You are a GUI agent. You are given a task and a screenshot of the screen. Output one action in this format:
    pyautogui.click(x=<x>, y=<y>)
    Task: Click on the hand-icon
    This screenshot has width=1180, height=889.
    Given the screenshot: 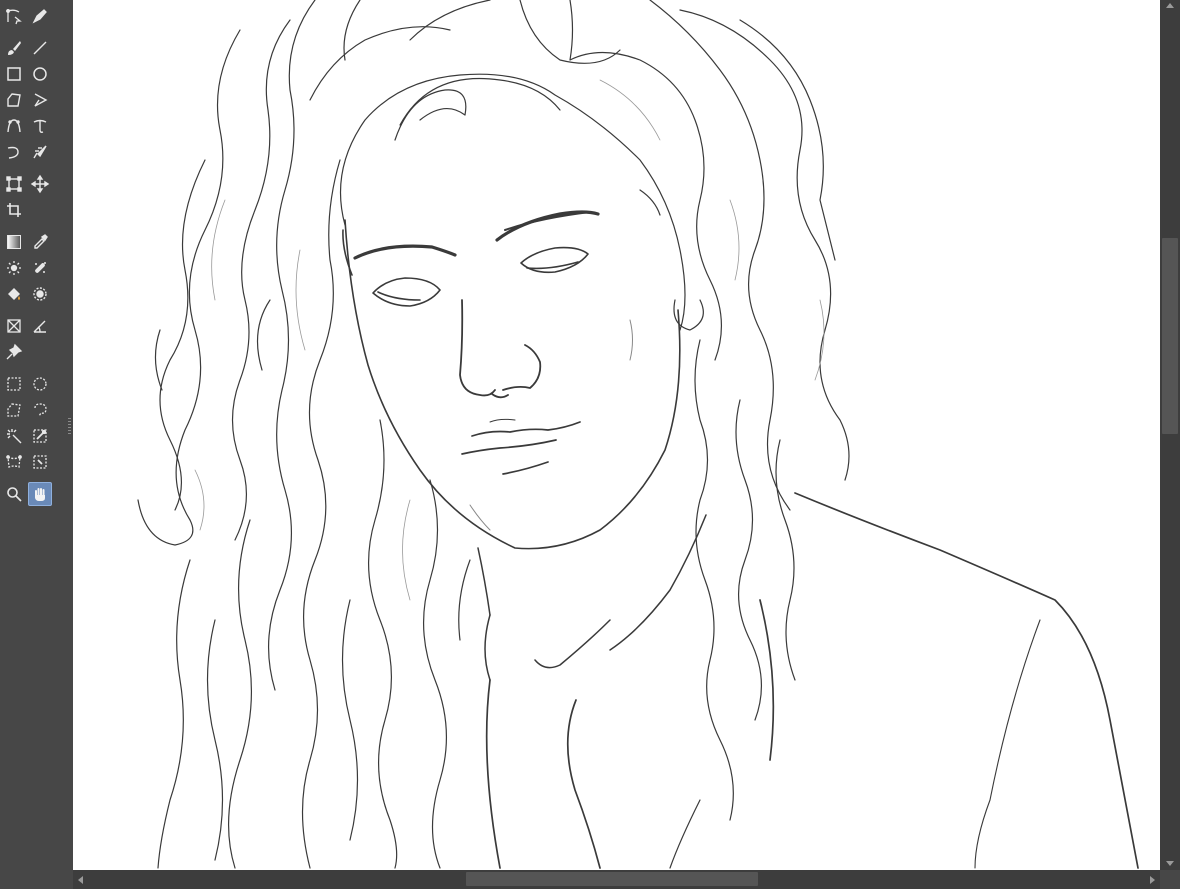 What is the action you would take?
    pyautogui.click(x=40, y=494)
    